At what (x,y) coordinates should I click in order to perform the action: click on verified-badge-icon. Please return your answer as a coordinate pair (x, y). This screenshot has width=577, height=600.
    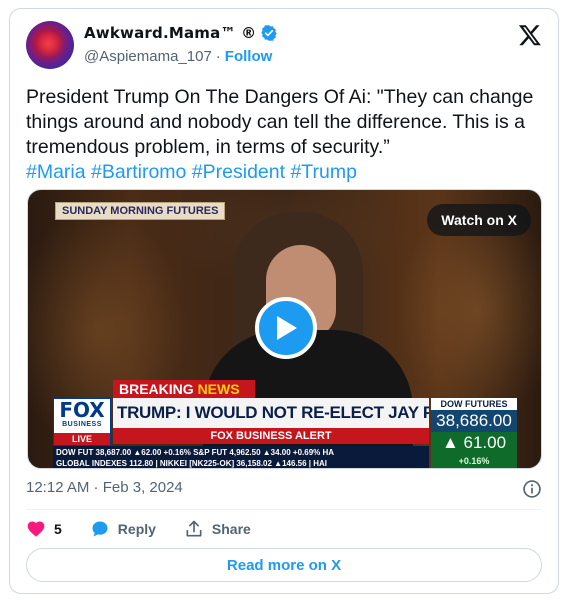
    Looking at the image, I should click on (269, 33).